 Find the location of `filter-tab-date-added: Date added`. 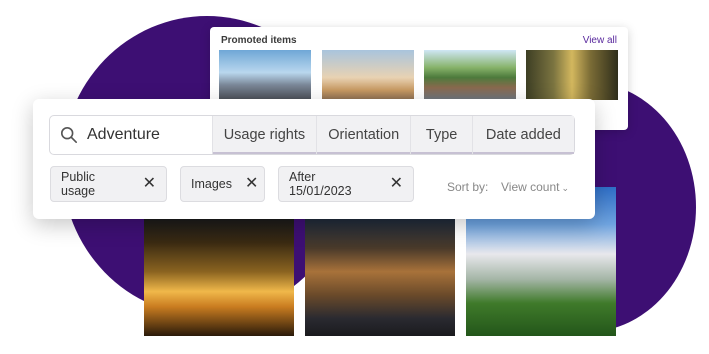

filter-tab-date-added: Date added is located at coordinates (523, 135).